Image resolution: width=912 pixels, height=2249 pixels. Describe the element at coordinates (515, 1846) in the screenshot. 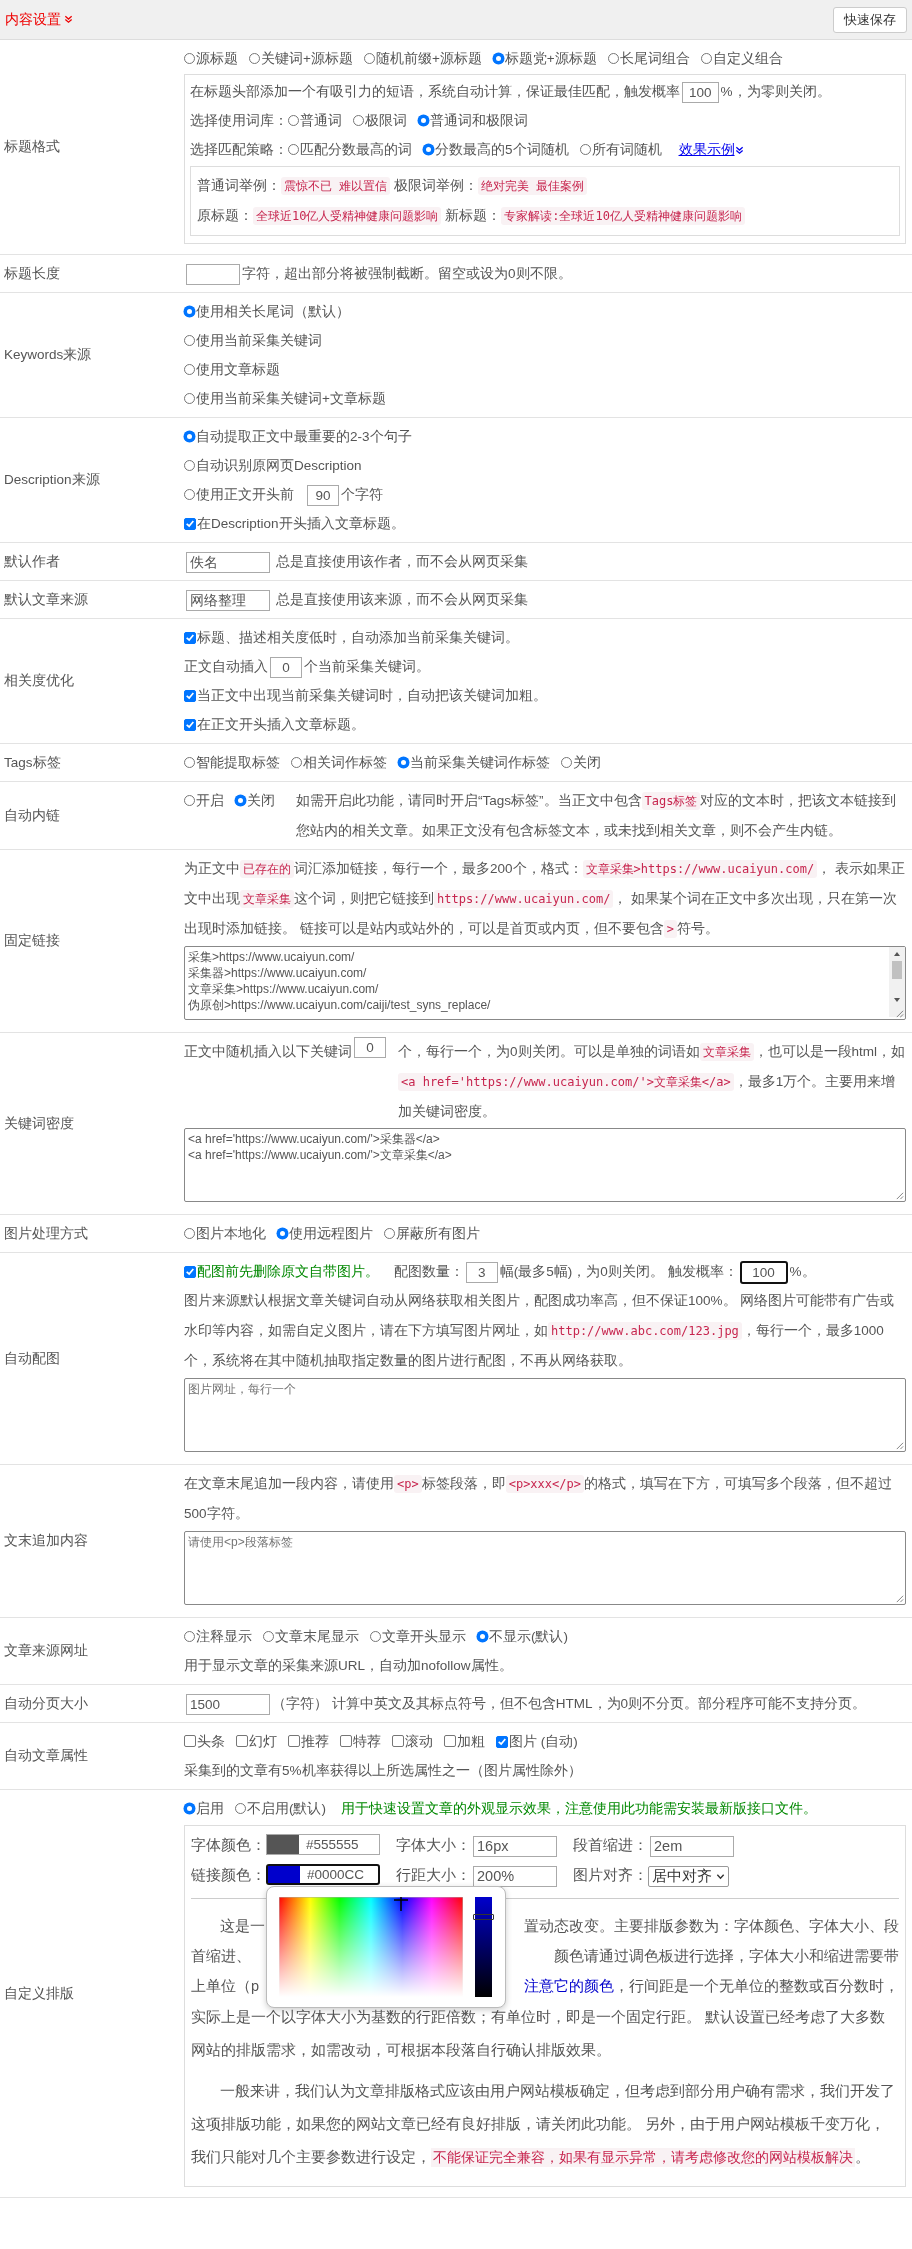

I see `text-field: 16px` at that location.